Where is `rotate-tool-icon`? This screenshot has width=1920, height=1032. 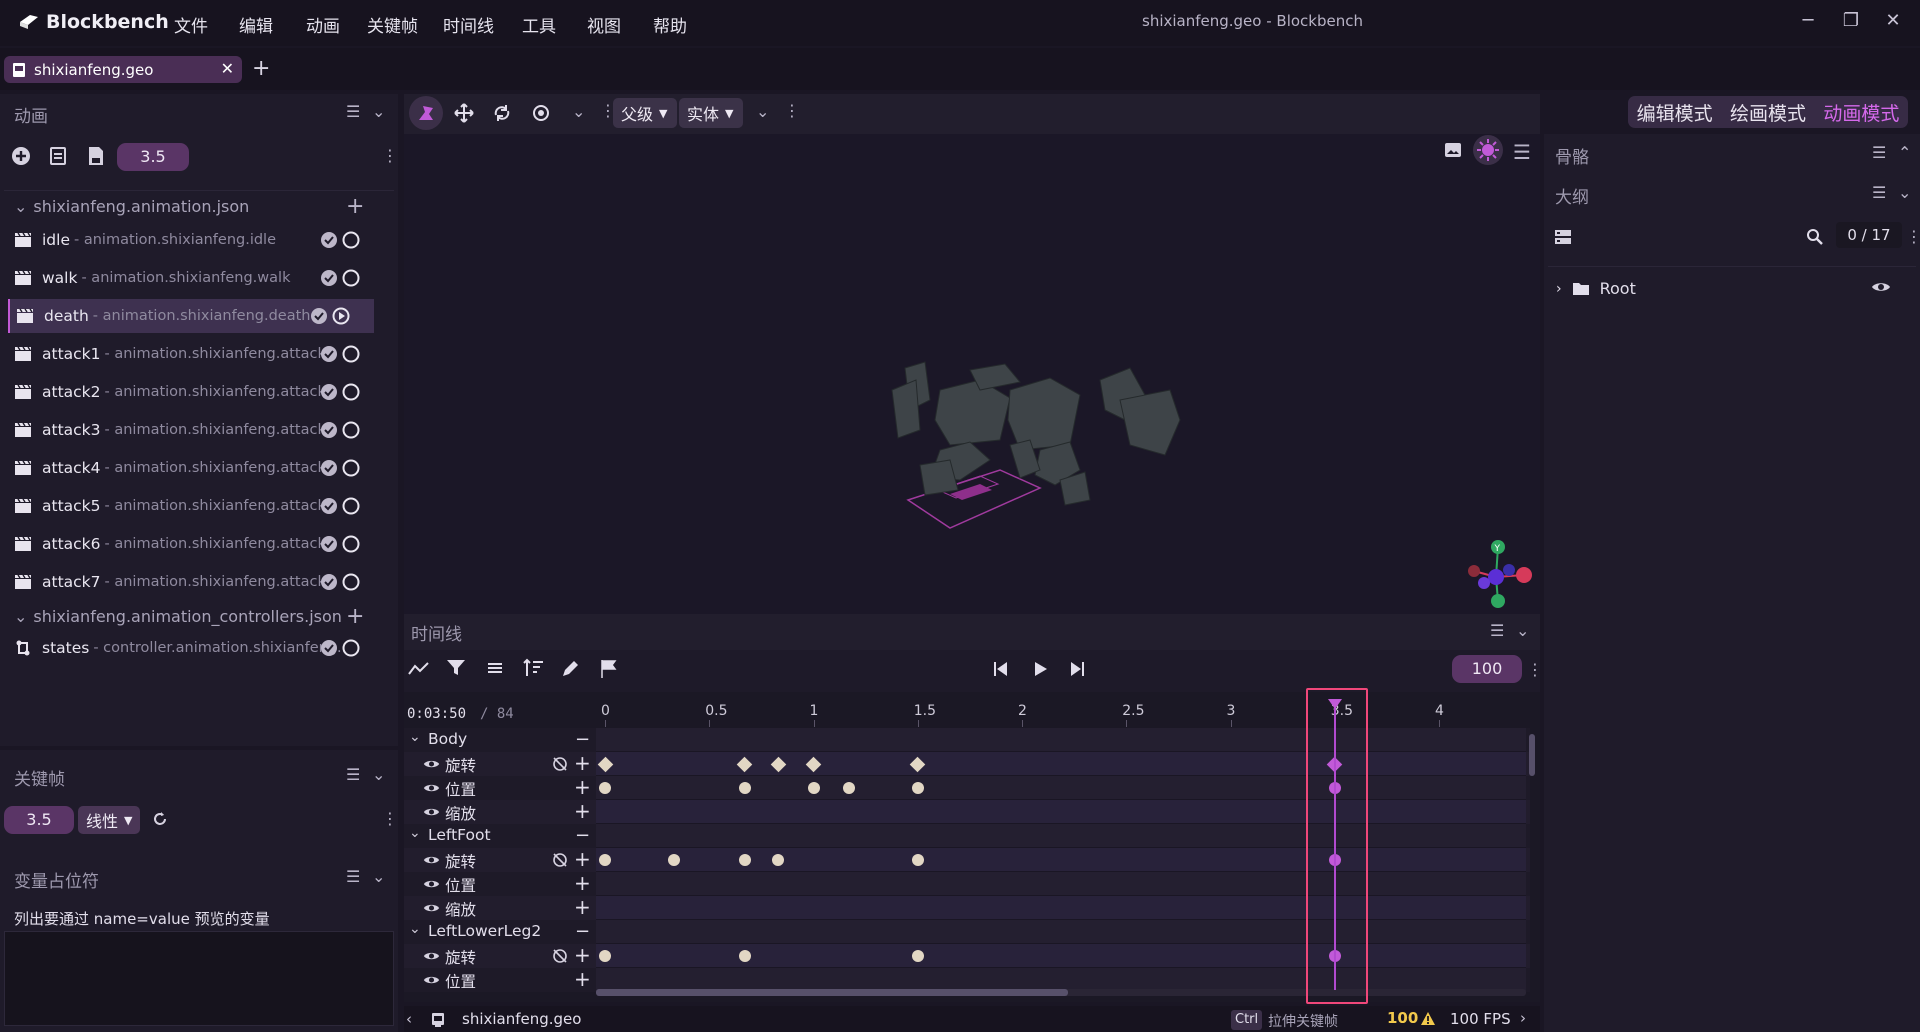
rotate-tool-icon is located at coordinates (502, 113).